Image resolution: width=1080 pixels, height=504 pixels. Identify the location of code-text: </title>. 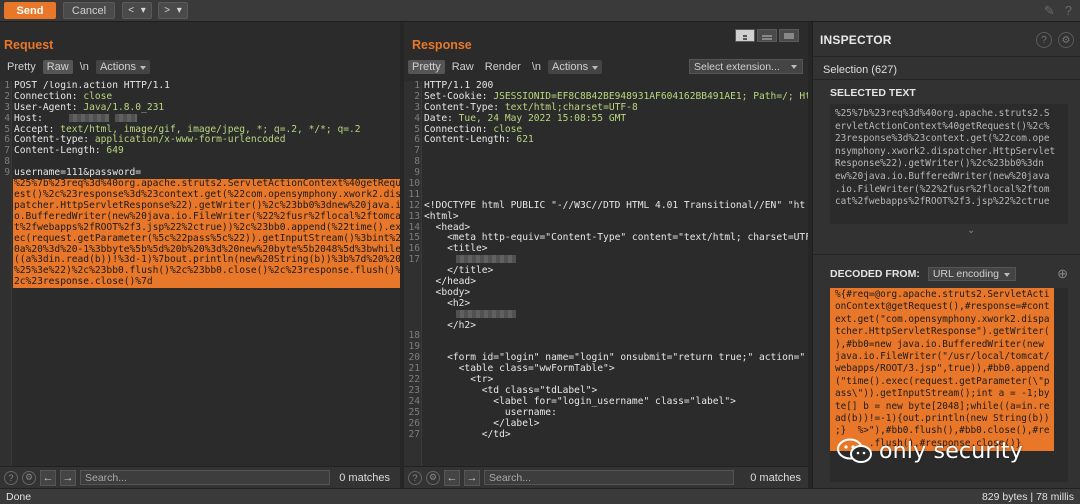
(459, 271).